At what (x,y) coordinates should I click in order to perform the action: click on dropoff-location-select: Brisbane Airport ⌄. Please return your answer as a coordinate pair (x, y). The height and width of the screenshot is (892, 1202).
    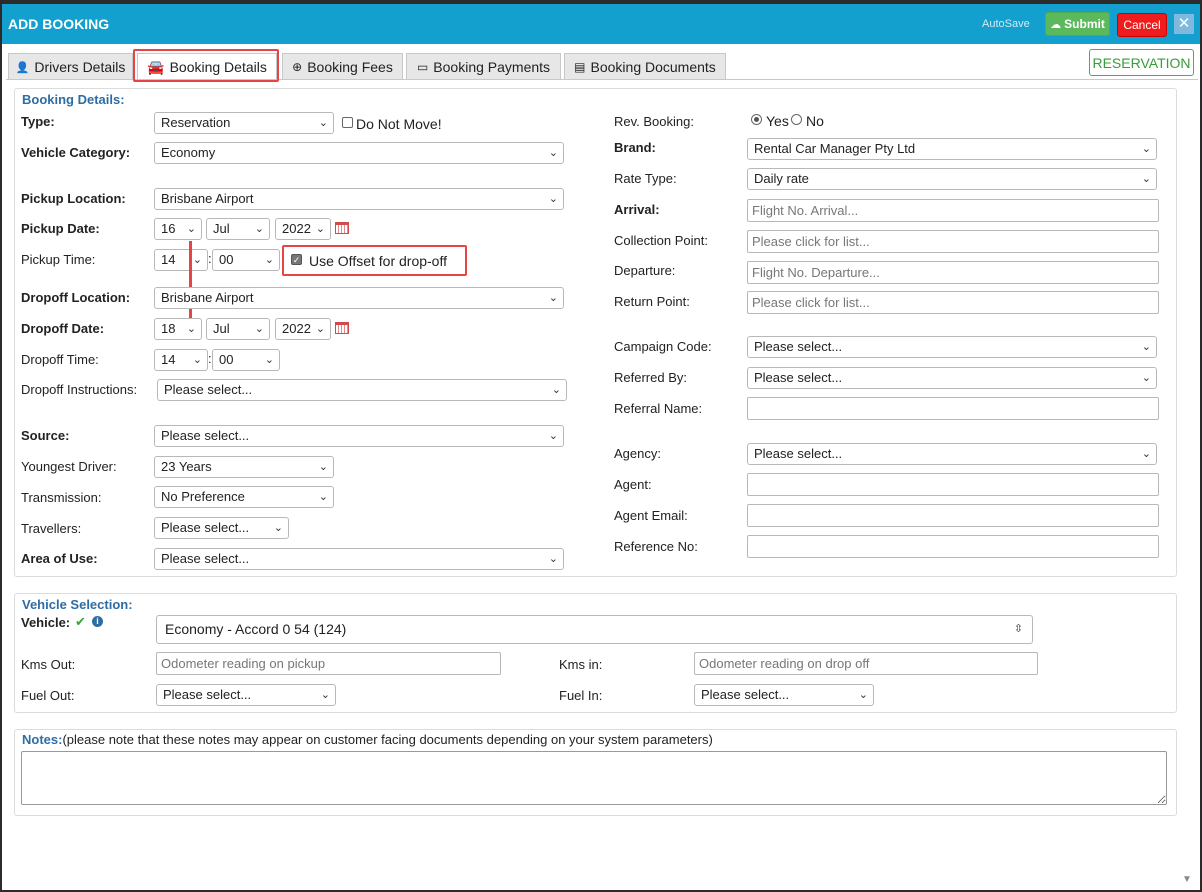
    Looking at the image, I should click on (359, 298).